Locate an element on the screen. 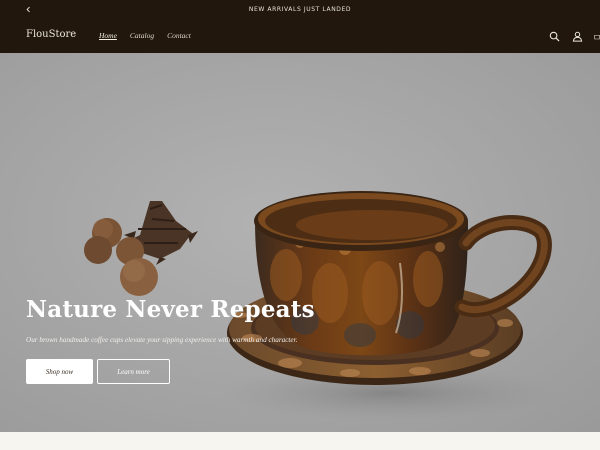 The height and width of the screenshot is (450, 600). hero-title: Nature Never Repeats is located at coordinates (170, 309).